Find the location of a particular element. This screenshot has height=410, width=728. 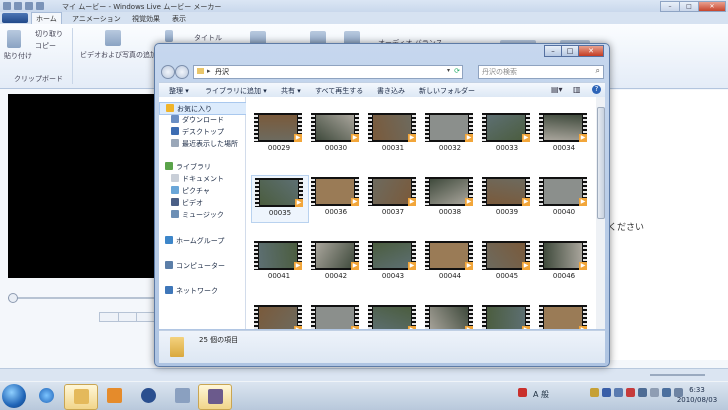

file-tile: ▶ 00039 is located at coordinates (507, 198).